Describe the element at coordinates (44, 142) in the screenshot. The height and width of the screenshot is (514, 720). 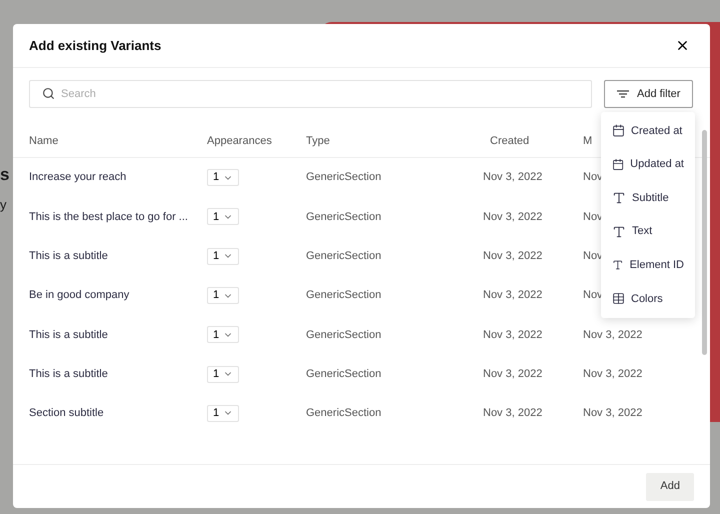
I see `column-header: Name` at that location.